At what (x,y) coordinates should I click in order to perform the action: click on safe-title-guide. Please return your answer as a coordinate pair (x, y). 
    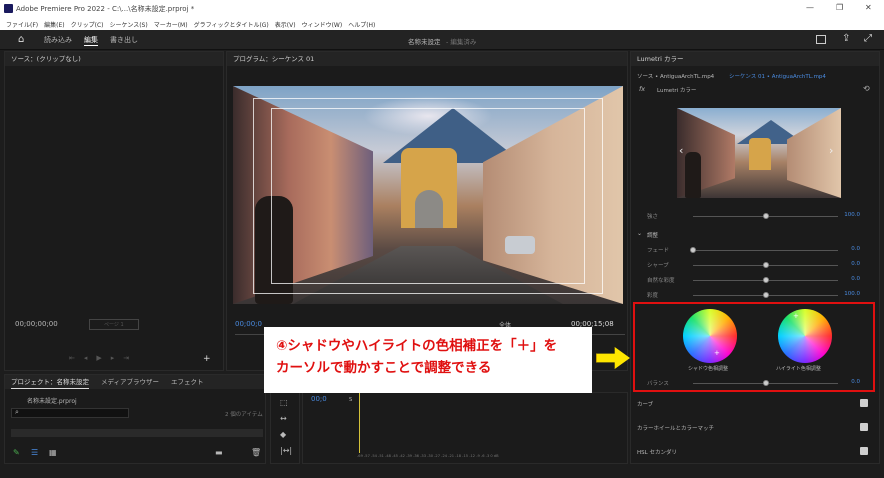
    Looking at the image, I should click on (428, 196).